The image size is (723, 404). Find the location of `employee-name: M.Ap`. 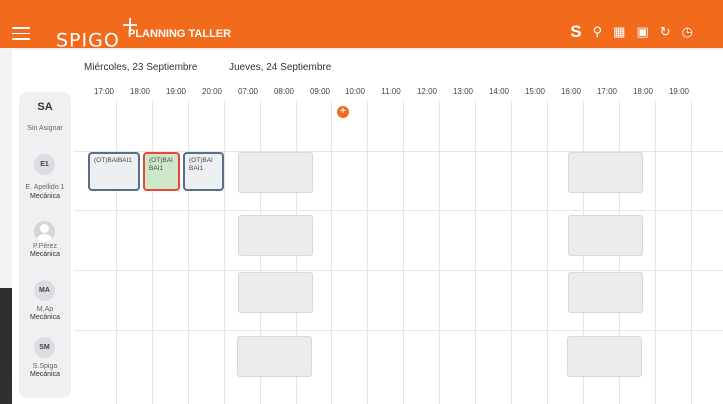

employee-name: M.Ap is located at coordinates (45, 309).